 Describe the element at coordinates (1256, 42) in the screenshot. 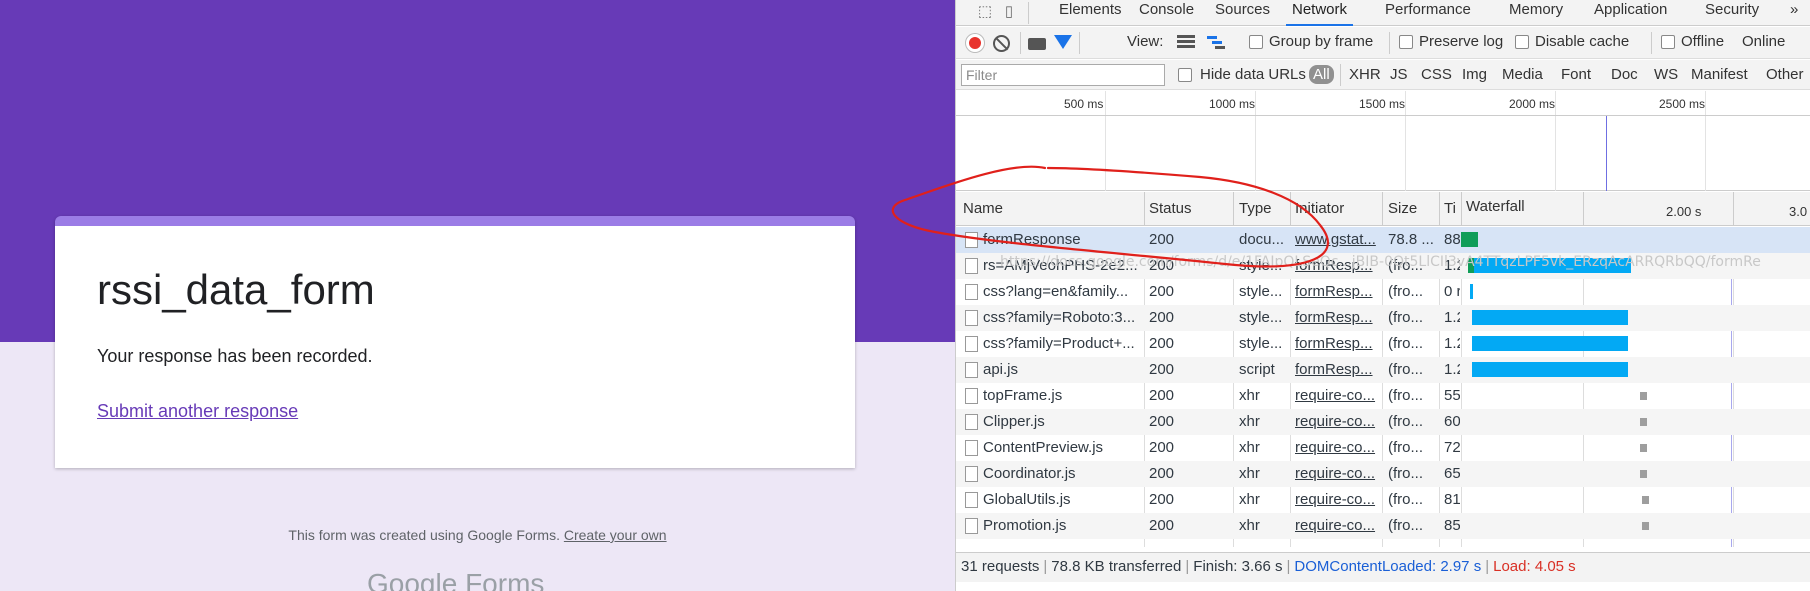

I see `group-by-frame-checkbox` at that location.